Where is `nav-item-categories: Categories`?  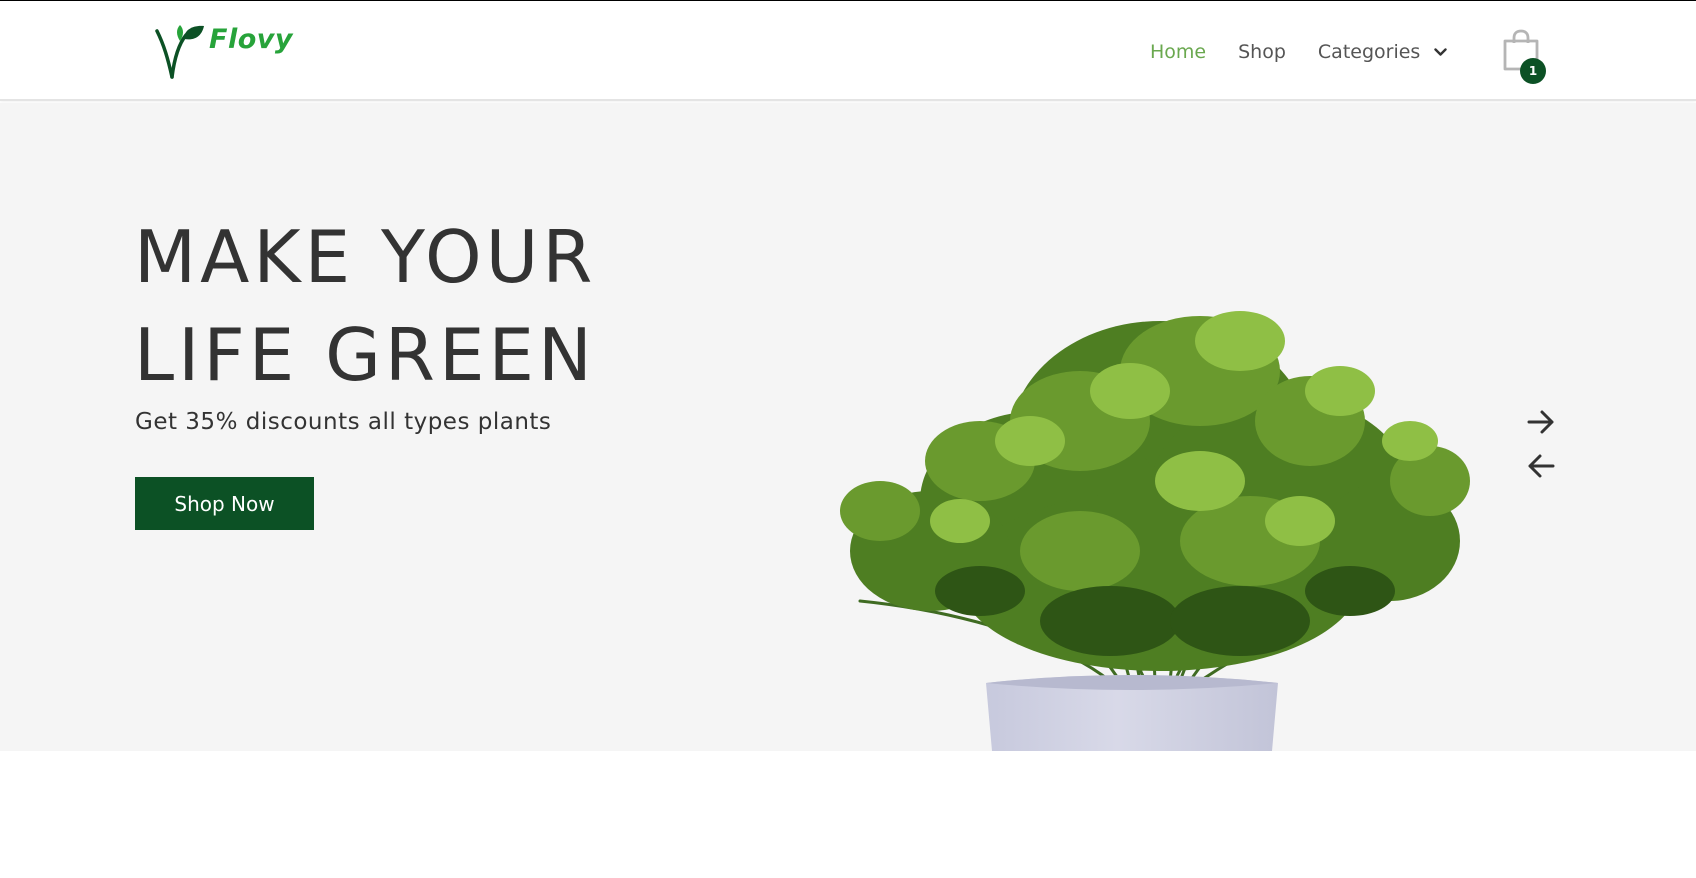
nav-item-categories: Categories is located at coordinates (1382, 52).